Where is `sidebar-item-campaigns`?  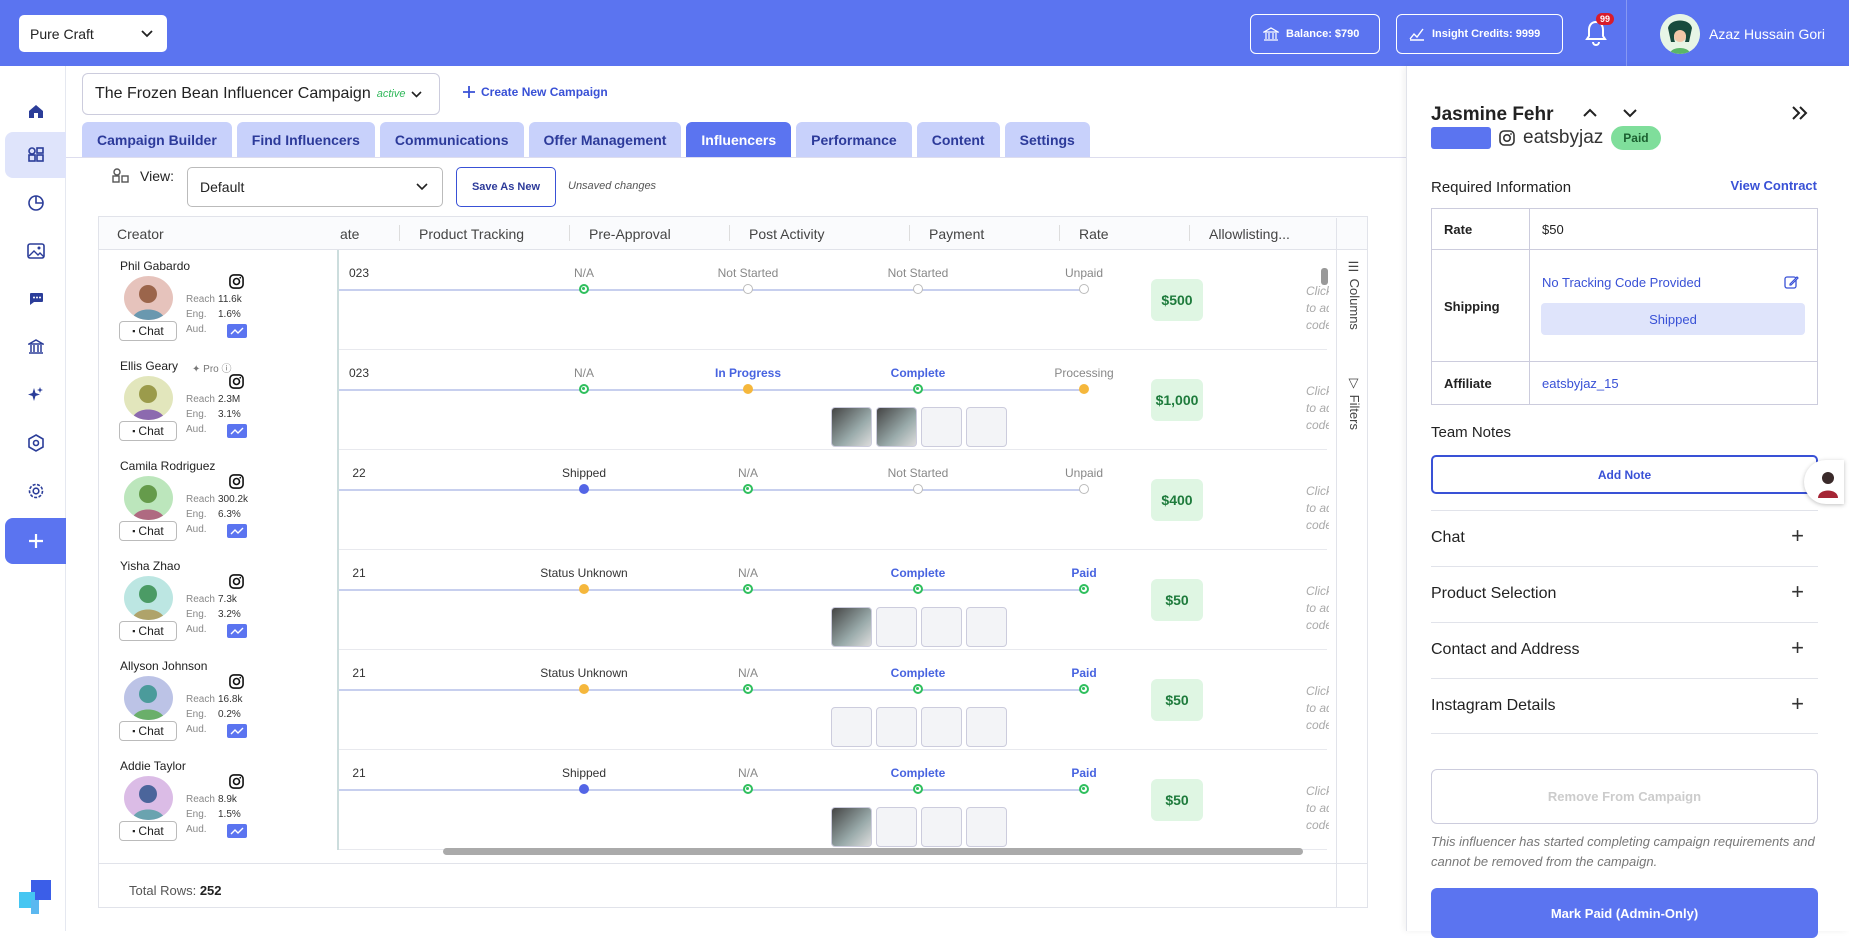 sidebar-item-campaigns is located at coordinates (35, 155).